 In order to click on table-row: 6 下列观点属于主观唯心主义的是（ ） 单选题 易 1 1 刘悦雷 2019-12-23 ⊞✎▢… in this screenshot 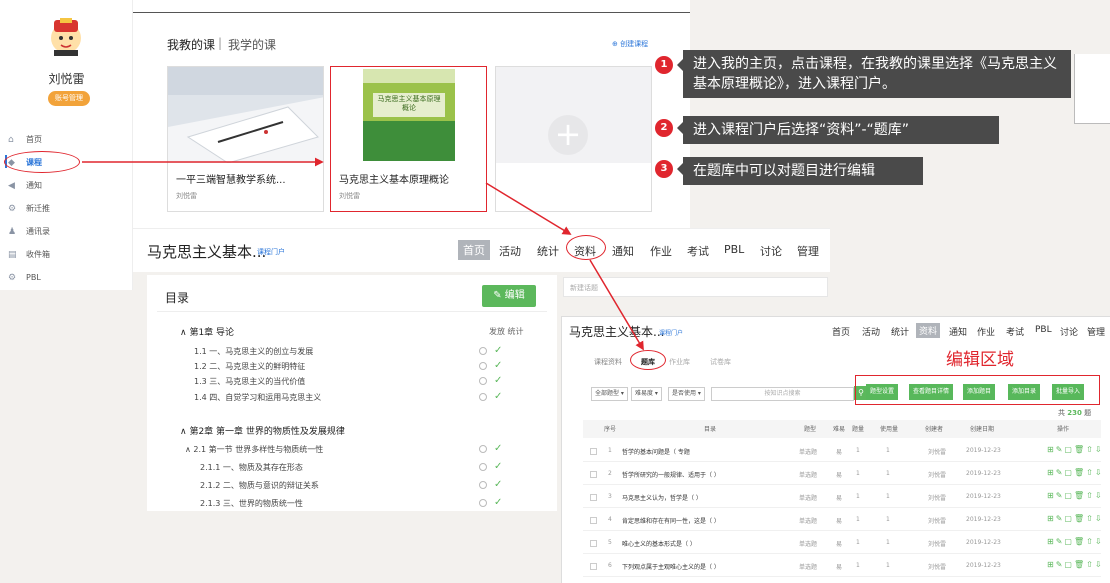, I will do `click(843, 566)`.